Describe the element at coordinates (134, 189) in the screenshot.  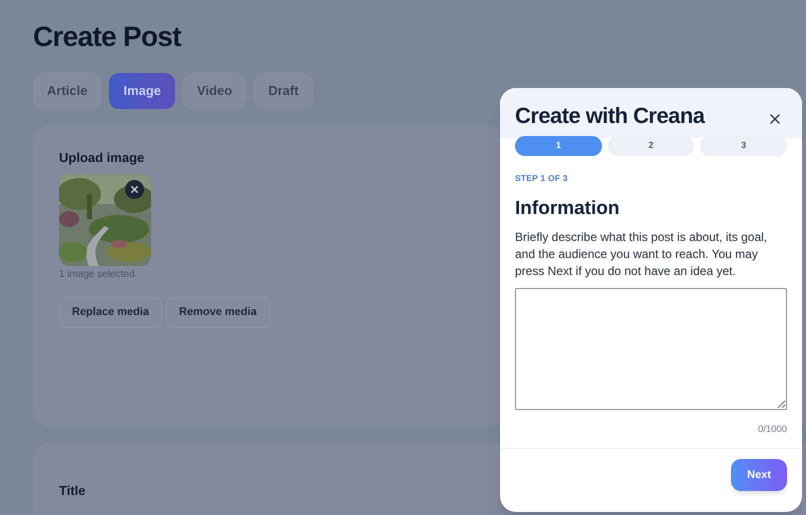
I see `close-icon` at that location.